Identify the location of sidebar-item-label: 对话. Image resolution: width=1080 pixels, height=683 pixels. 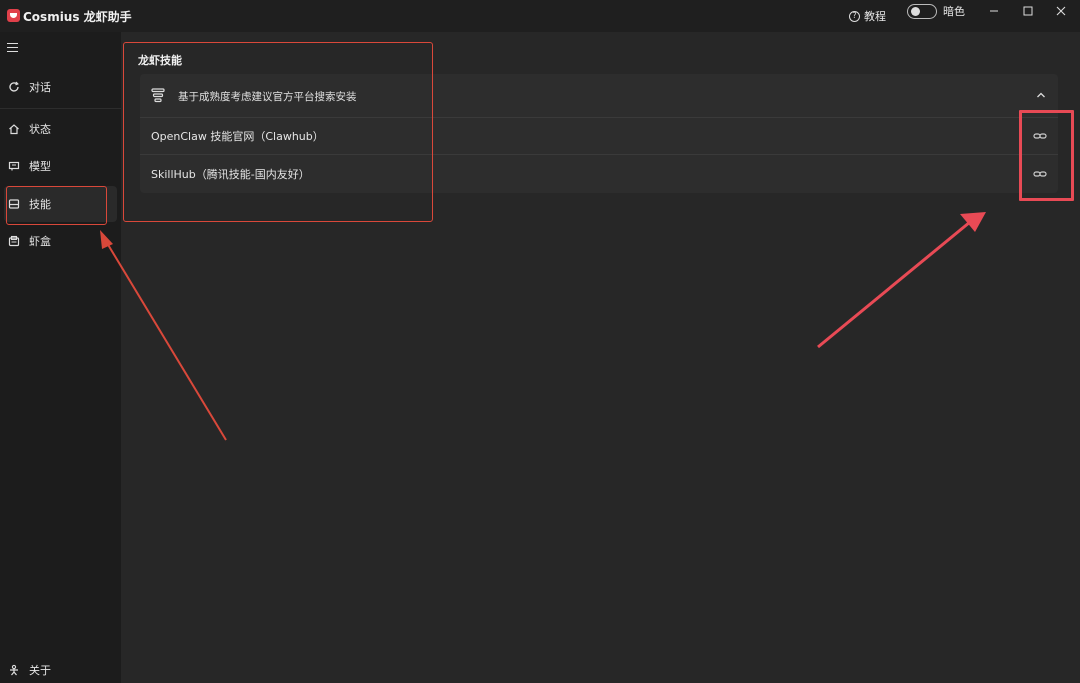
(40, 87).